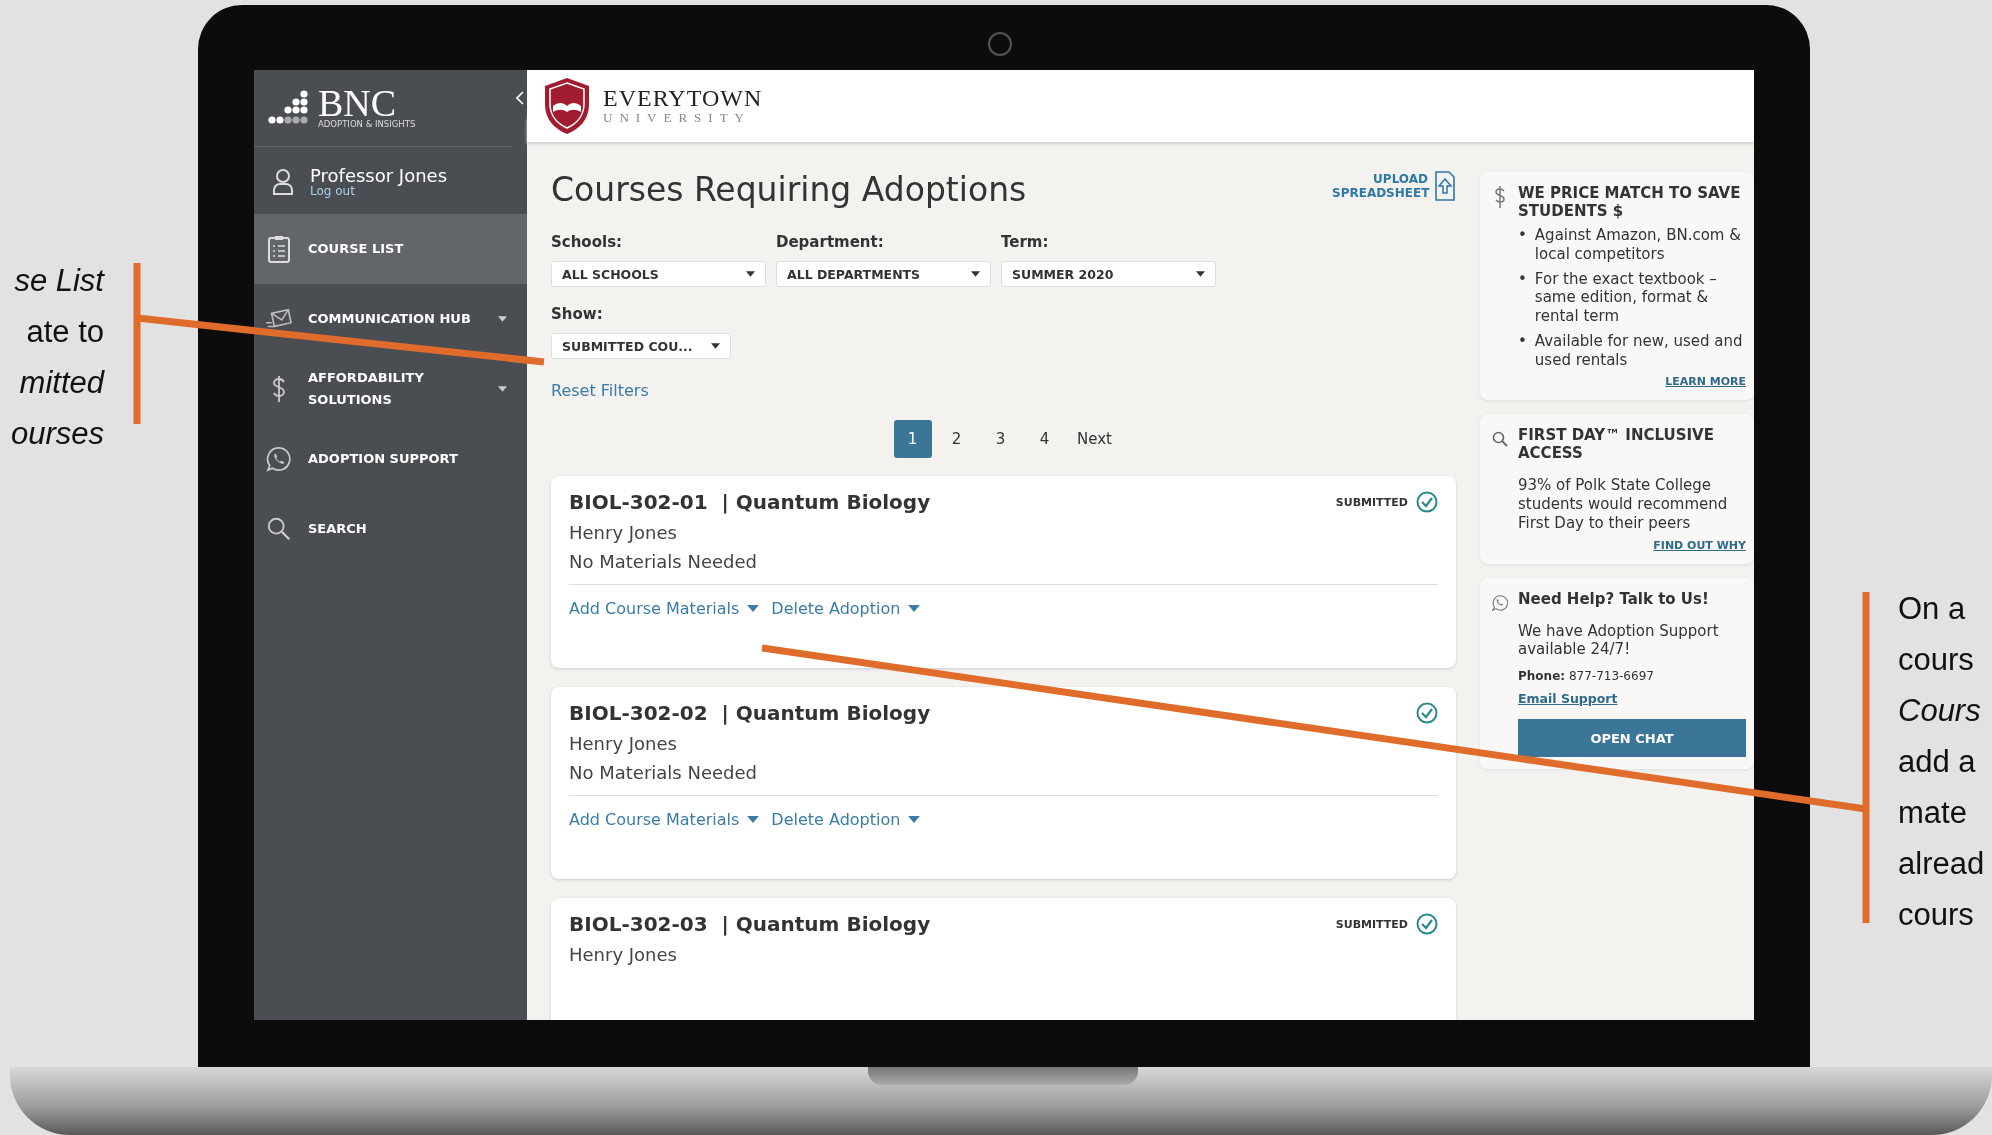  What do you see at coordinates (1940, 711) in the screenshot?
I see `slide-note-text: Cours` at bounding box center [1940, 711].